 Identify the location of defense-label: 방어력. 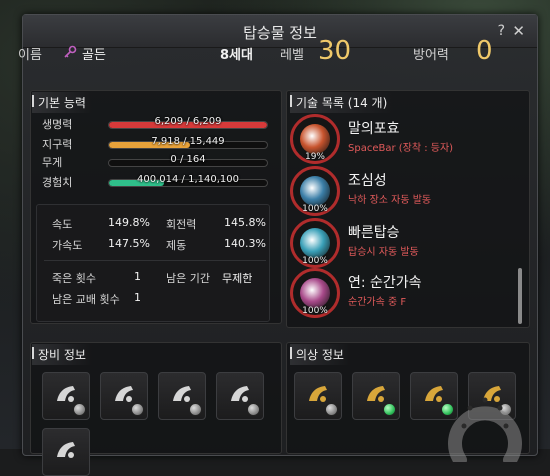
(431, 55).